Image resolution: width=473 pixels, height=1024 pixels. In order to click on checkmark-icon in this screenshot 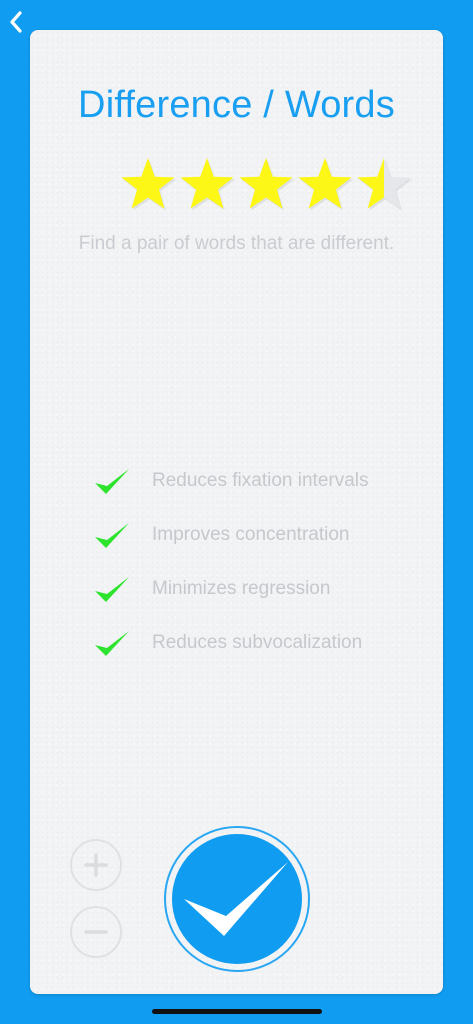, I will do `click(236, 899)`.